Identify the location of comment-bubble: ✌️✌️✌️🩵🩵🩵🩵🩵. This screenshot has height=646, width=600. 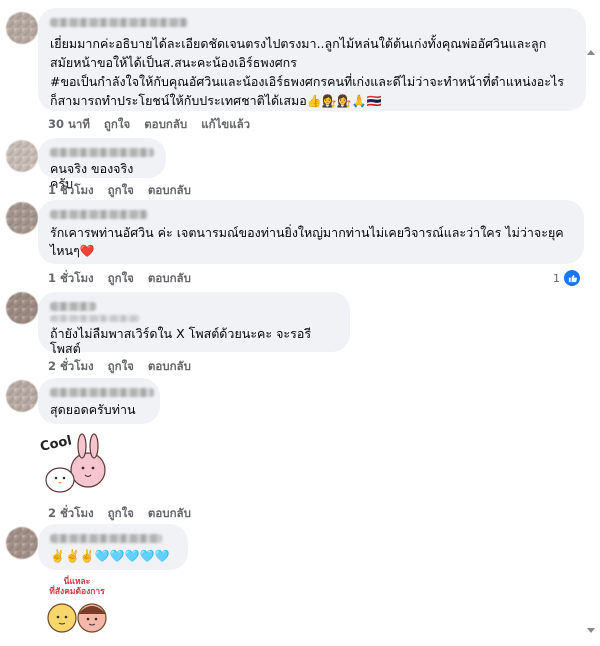
(113, 547).